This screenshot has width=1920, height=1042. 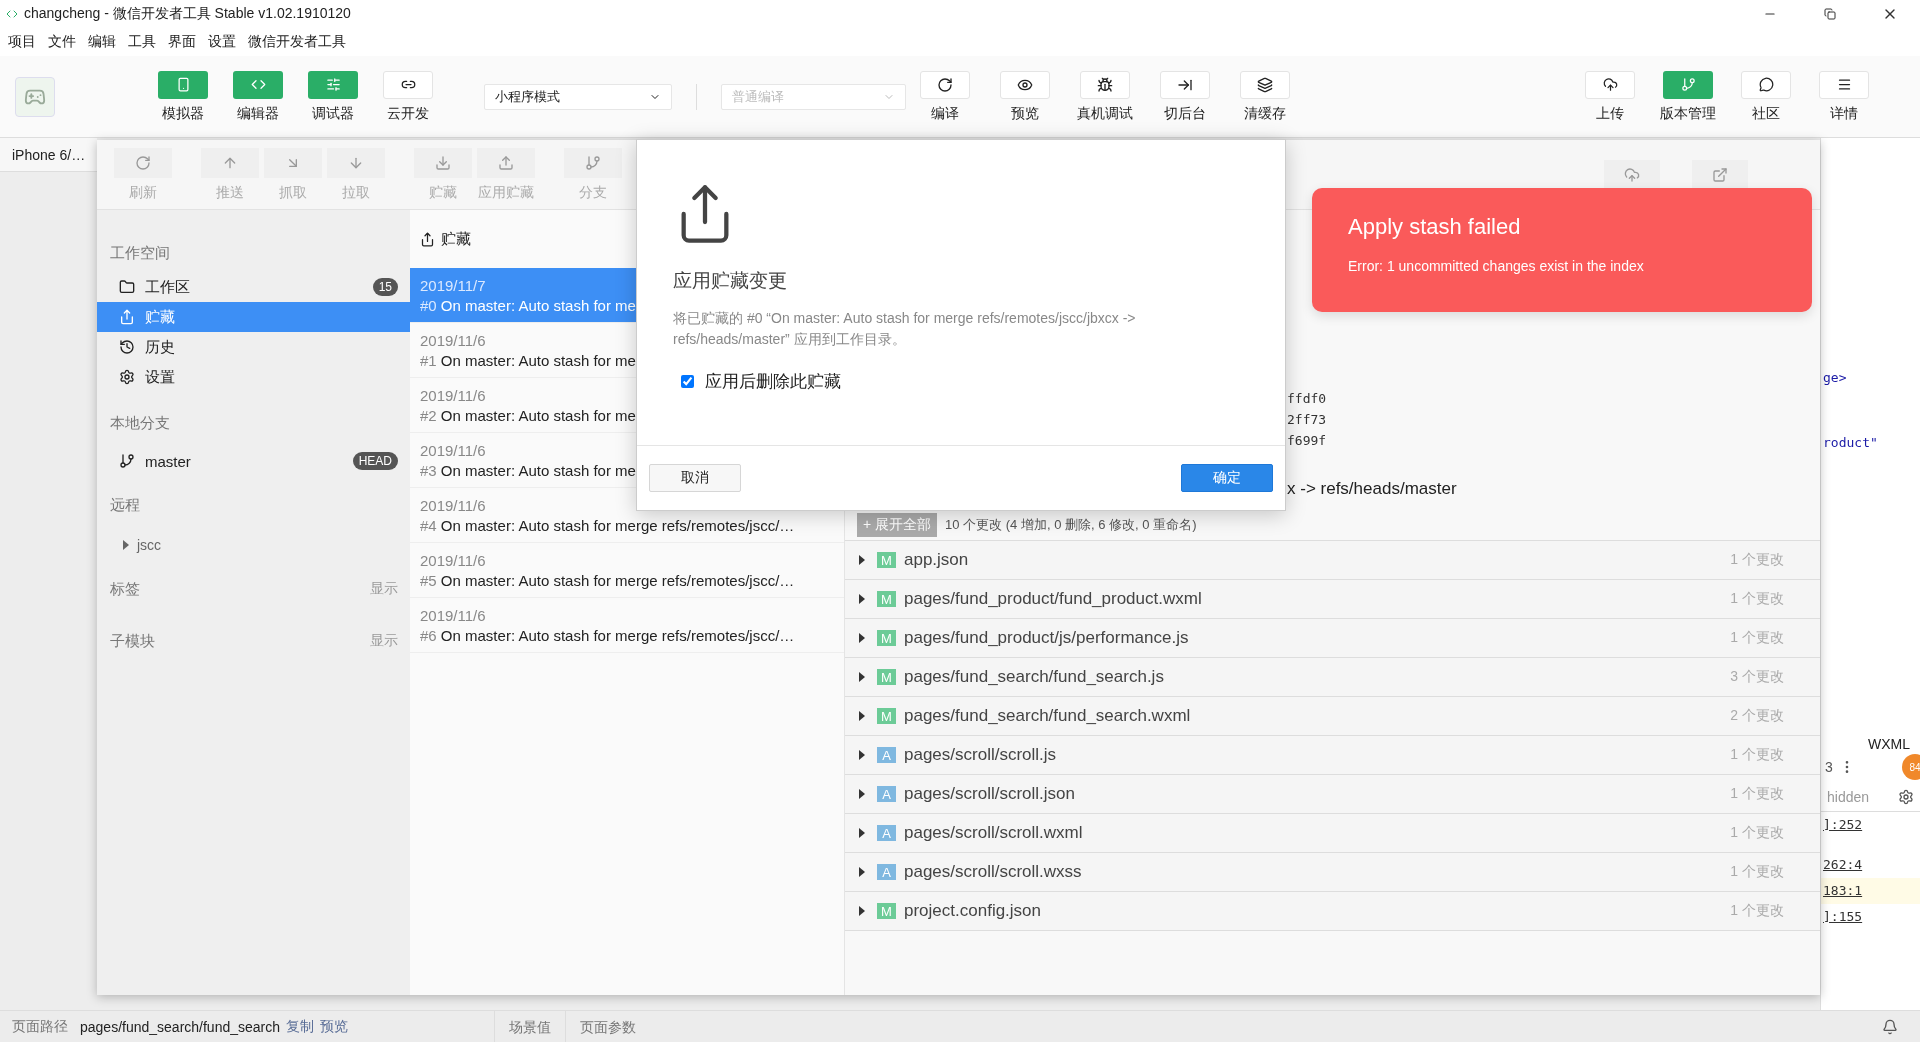 What do you see at coordinates (125, 505) in the screenshot?
I see `section-heading: 远程` at bounding box center [125, 505].